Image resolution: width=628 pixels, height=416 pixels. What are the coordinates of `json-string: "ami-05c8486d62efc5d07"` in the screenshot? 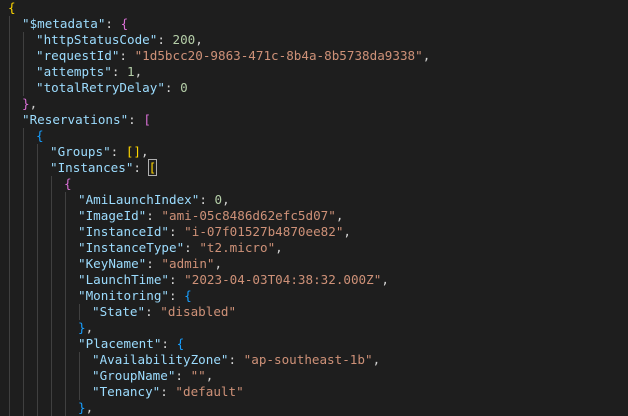 It's located at (248, 215).